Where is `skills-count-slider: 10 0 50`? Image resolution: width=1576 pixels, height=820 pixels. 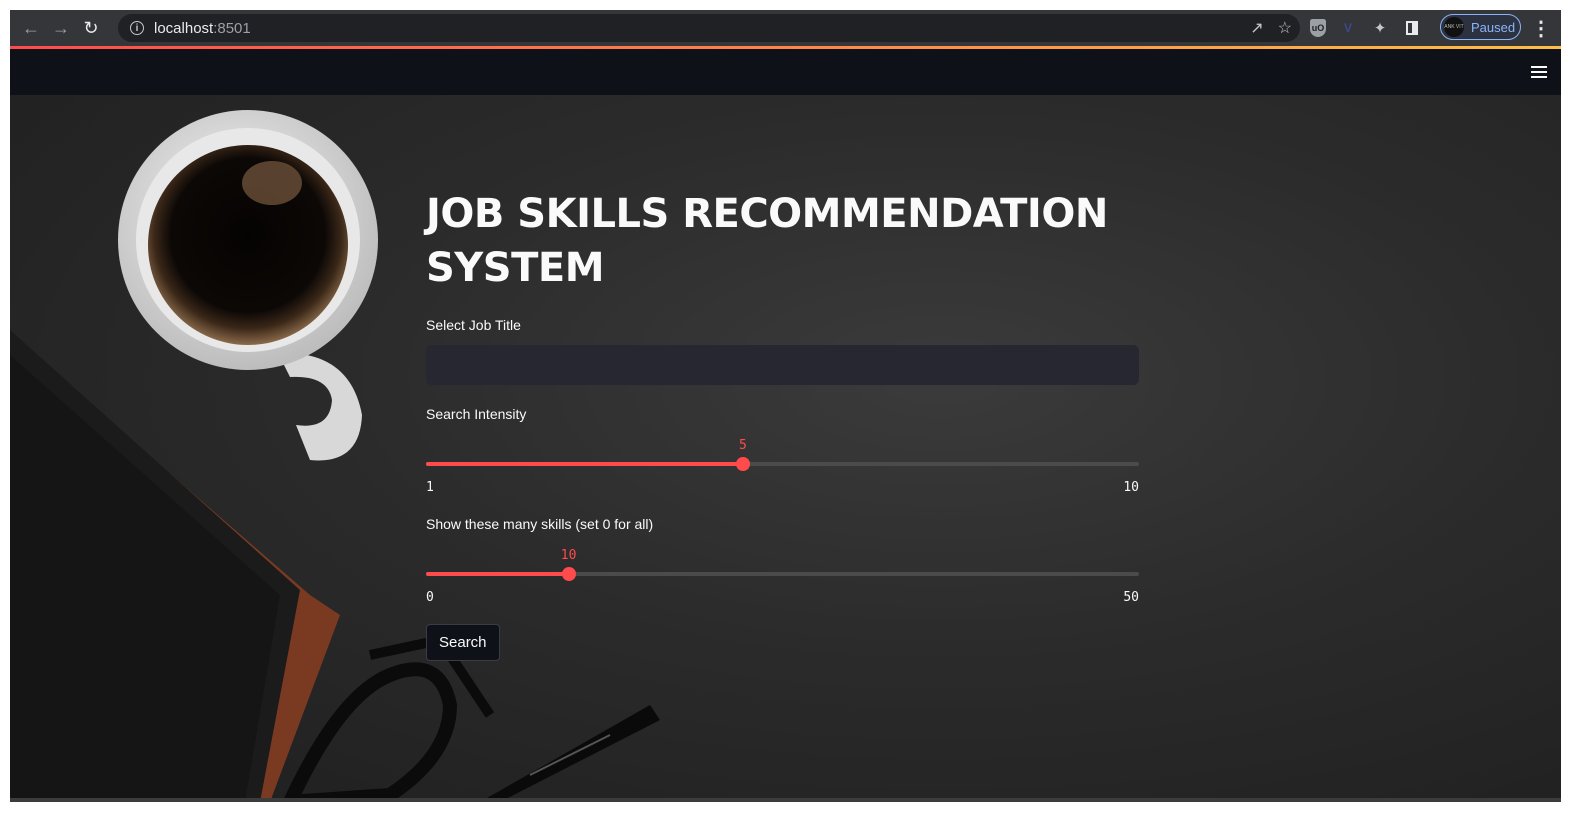 skills-count-slider: 10 0 50 is located at coordinates (782, 568).